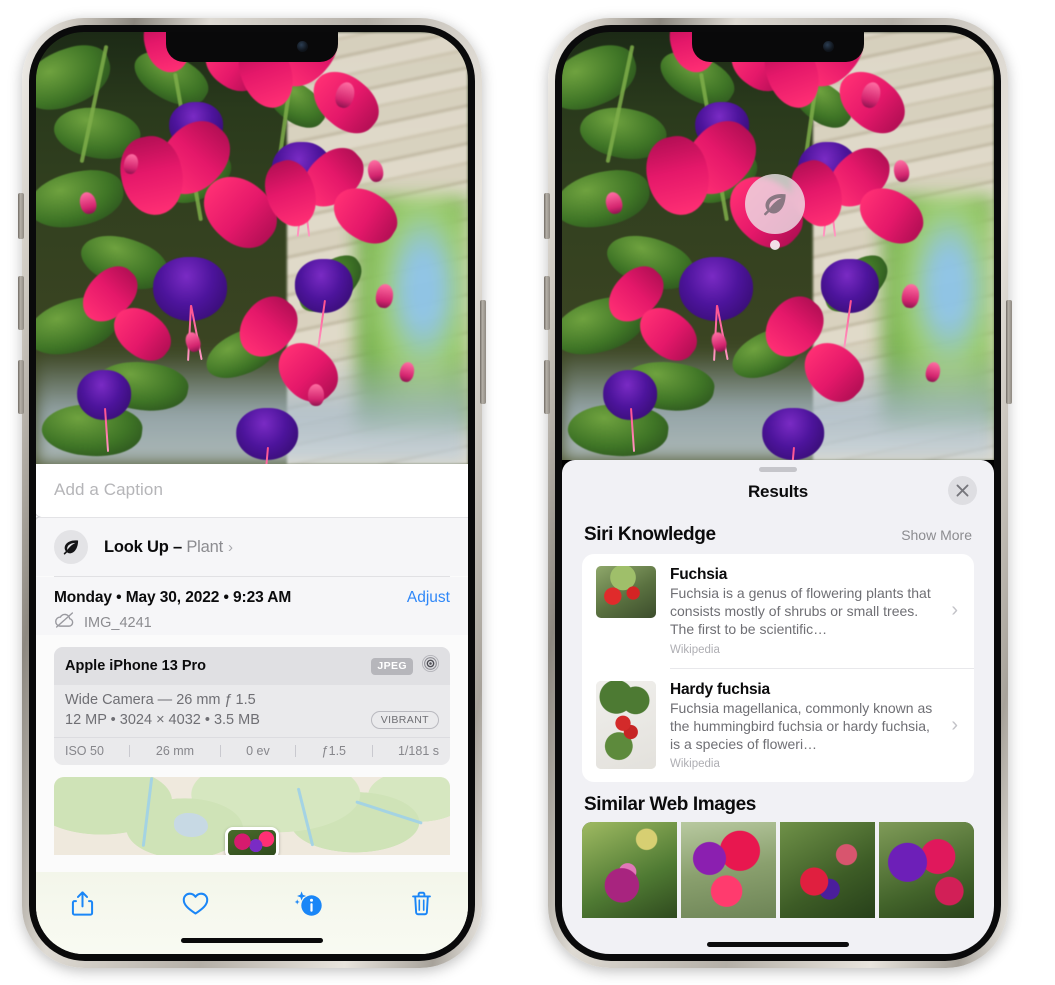 This screenshot has width=1055, height=985. Describe the element at coordinates (135, 666) in the screenshot. I see `device-name: Apple iPhone 13 Pro` at that location.